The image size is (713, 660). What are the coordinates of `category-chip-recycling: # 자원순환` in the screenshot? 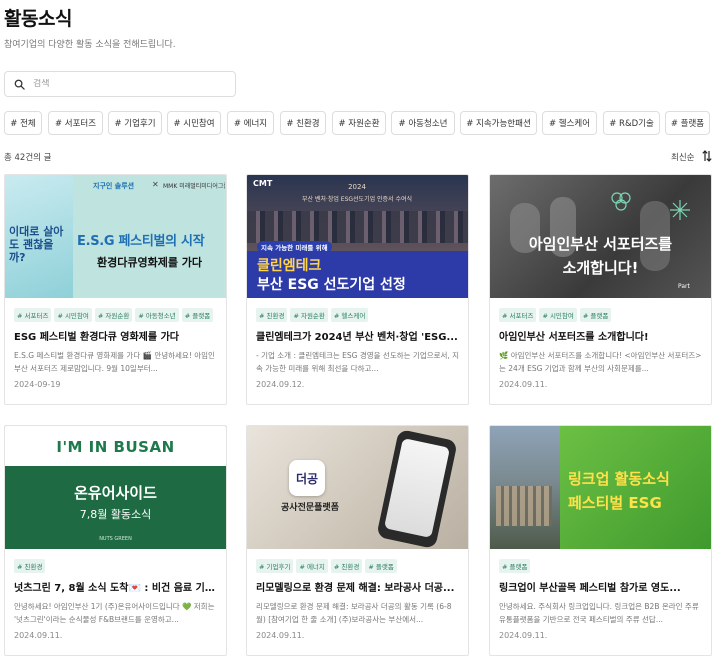 It's located at (359, 123).